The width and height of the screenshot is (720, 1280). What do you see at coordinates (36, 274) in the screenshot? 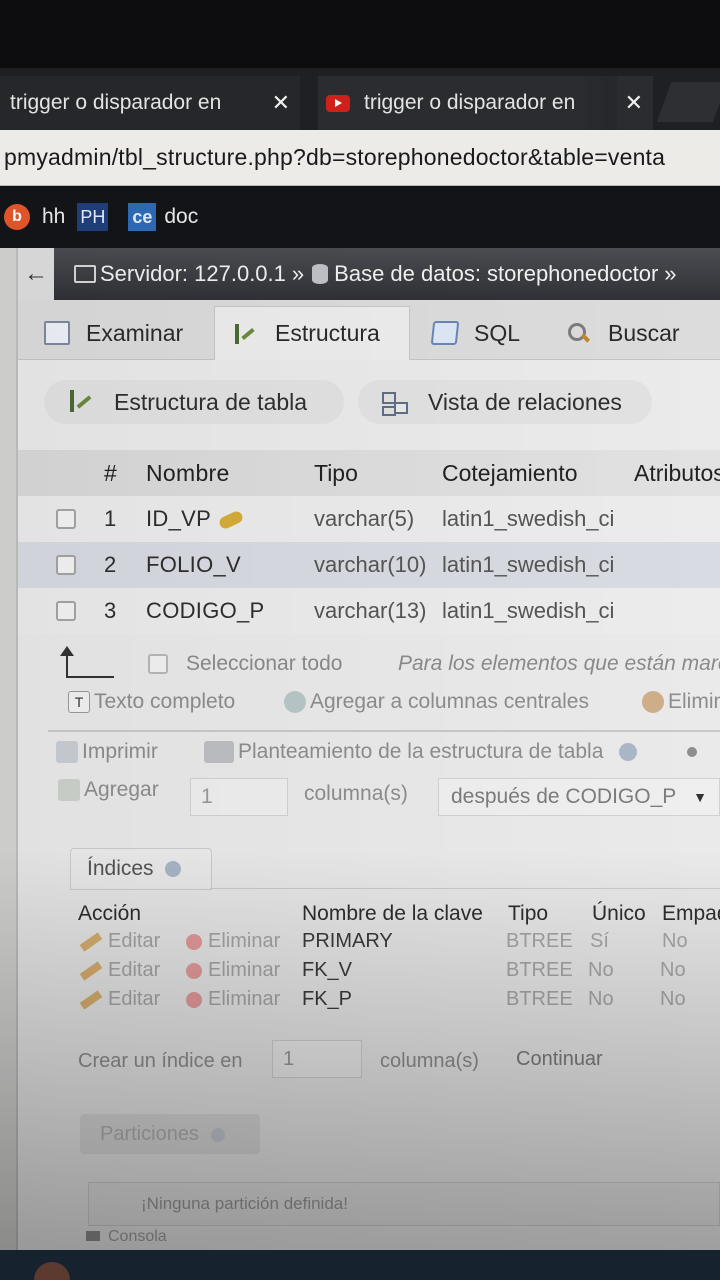
I see `back-arrow-icon: ←` at bounding box center [36, 274].